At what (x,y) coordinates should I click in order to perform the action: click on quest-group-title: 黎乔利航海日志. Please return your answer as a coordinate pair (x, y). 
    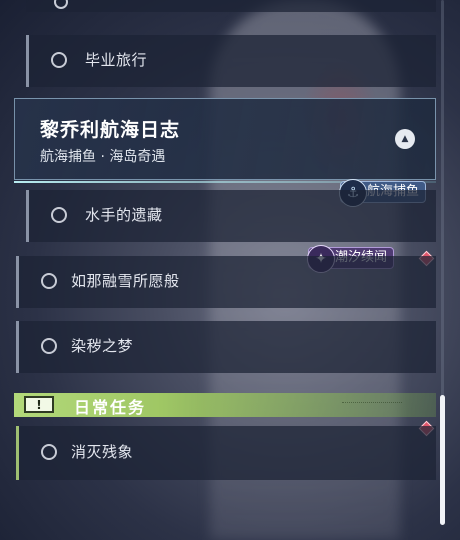
    Looking at the image, I should click on (110, 130).